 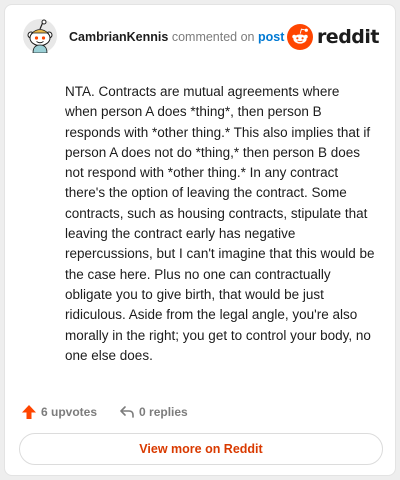 What do you see at coordinates (118, 37) in the screenshot?
I see `username-link: CambrianKennis` at bounding box center [118, 37].